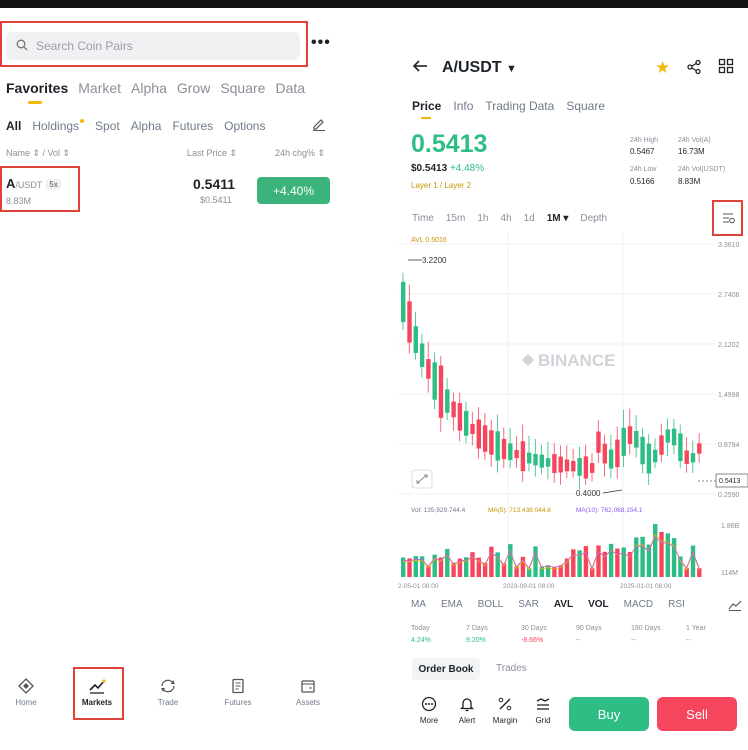 This screenshot has width=748, height=750. I want to click on perf-label: Today, so click(420, 628).